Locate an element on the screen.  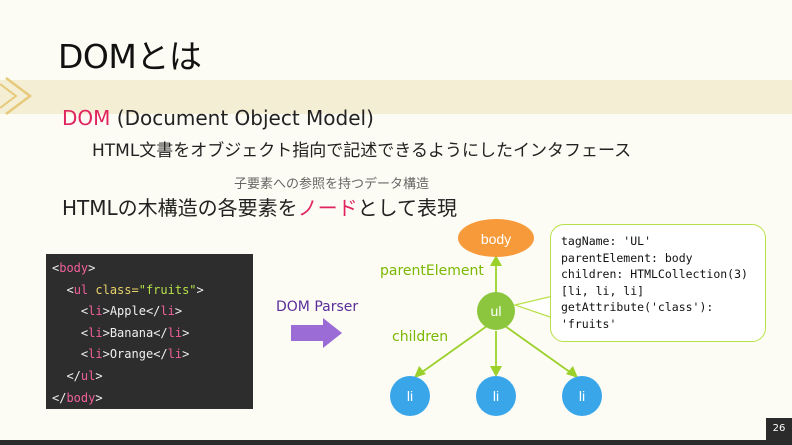
parser-arrow-icon is located at coordinates (316, 333).